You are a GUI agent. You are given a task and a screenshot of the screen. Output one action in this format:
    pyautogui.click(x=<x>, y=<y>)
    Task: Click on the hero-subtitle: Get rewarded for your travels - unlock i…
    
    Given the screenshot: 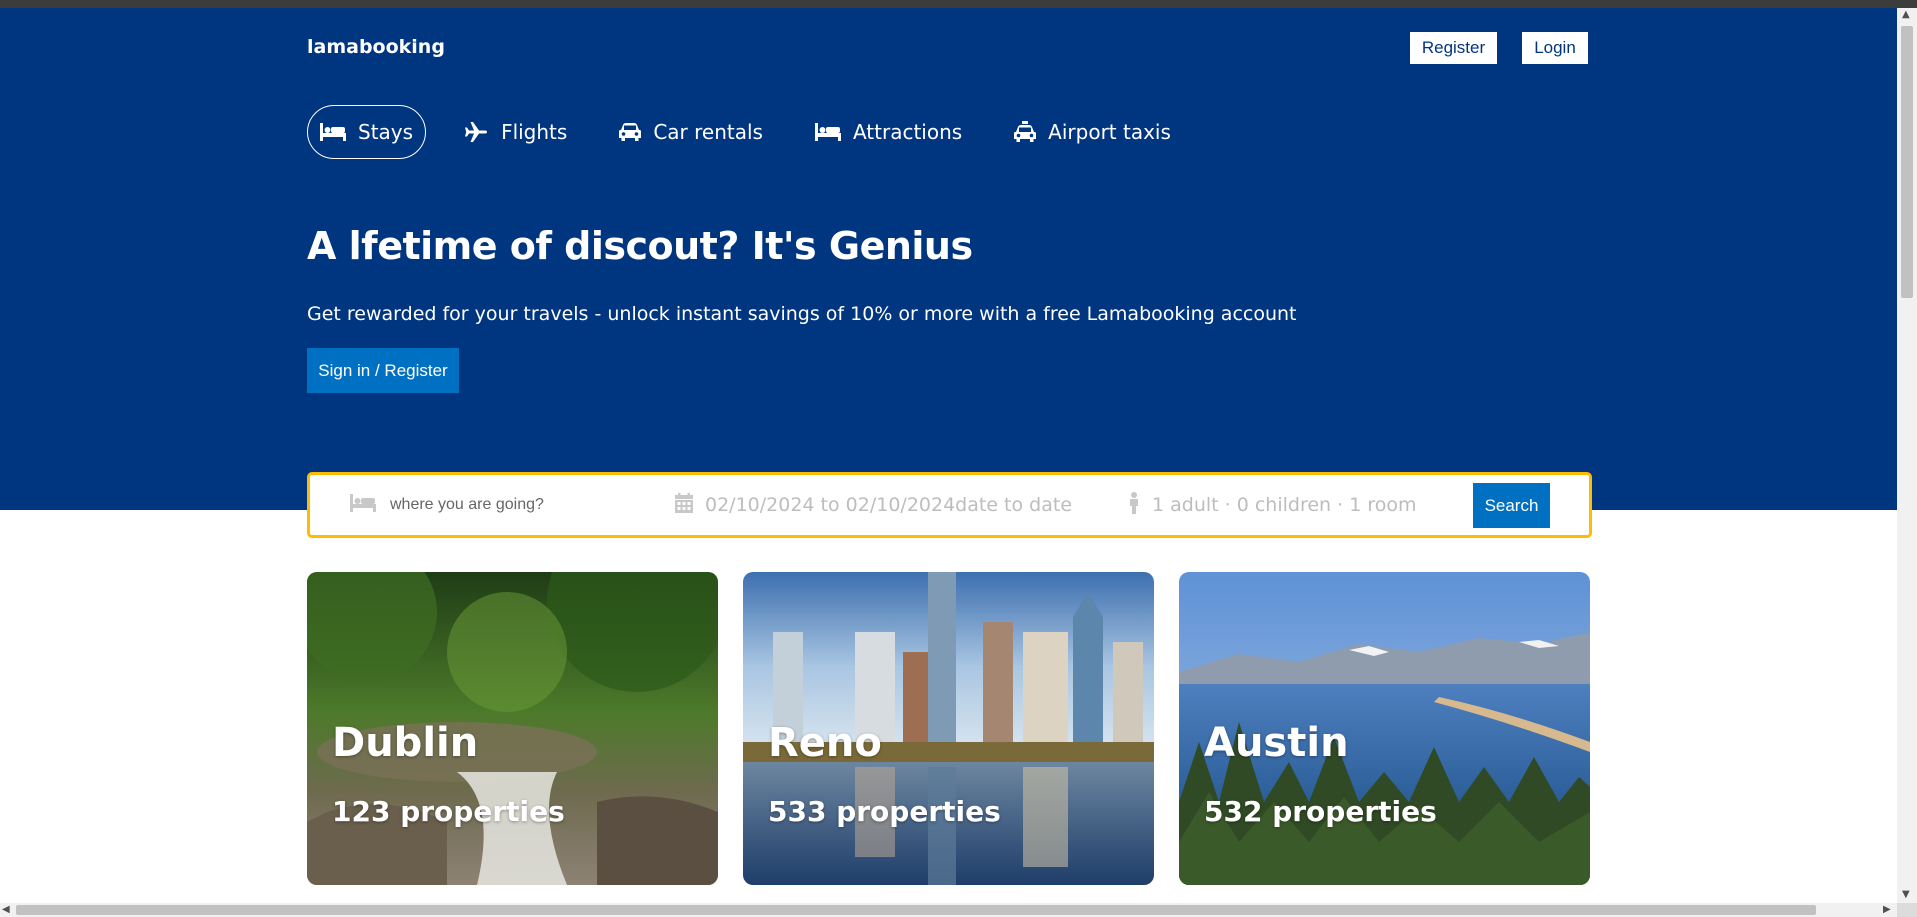 What is the action you would take?
    pyautogui.click(x=802, y=314)
    